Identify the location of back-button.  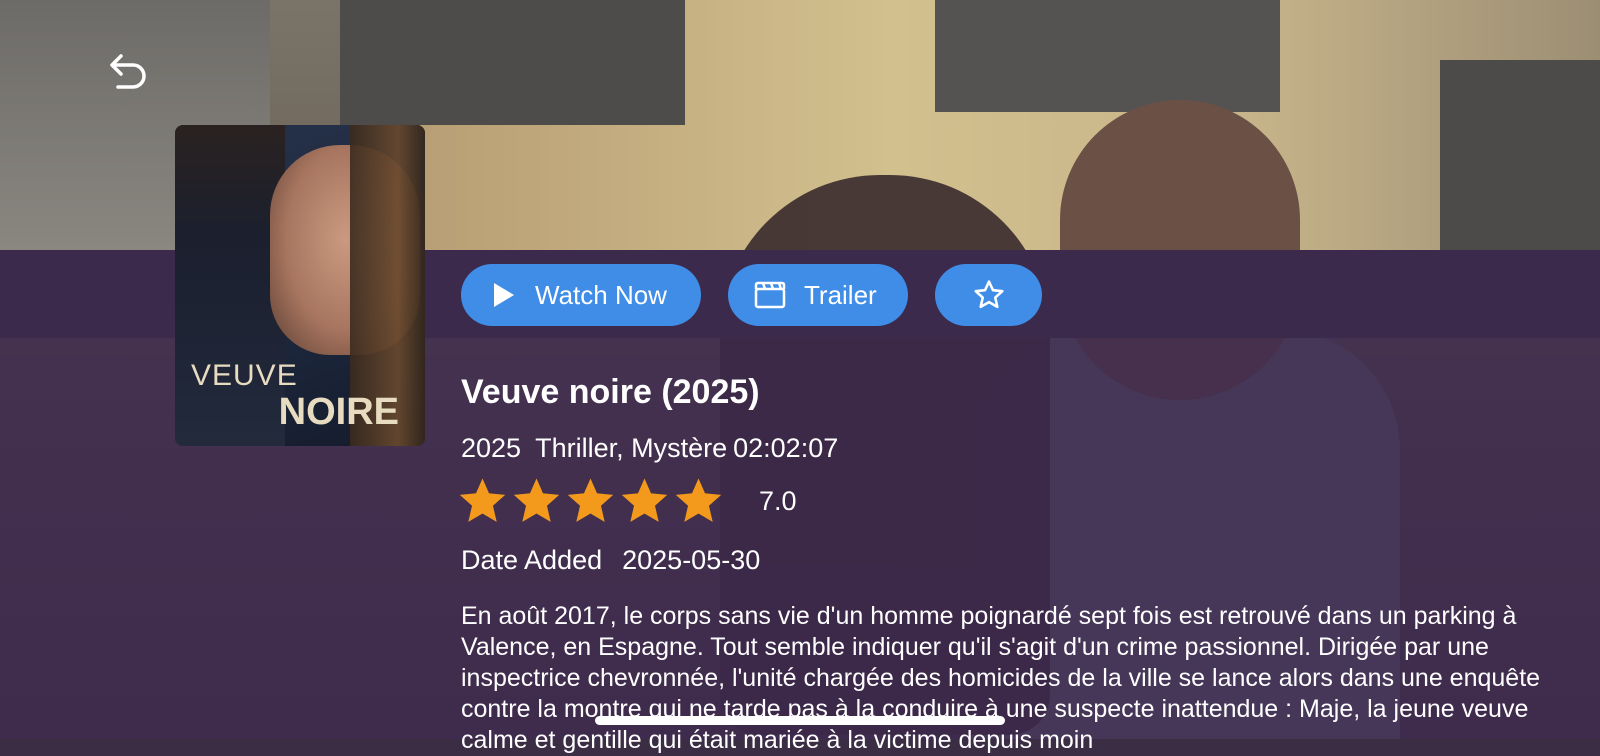
(128, 72).